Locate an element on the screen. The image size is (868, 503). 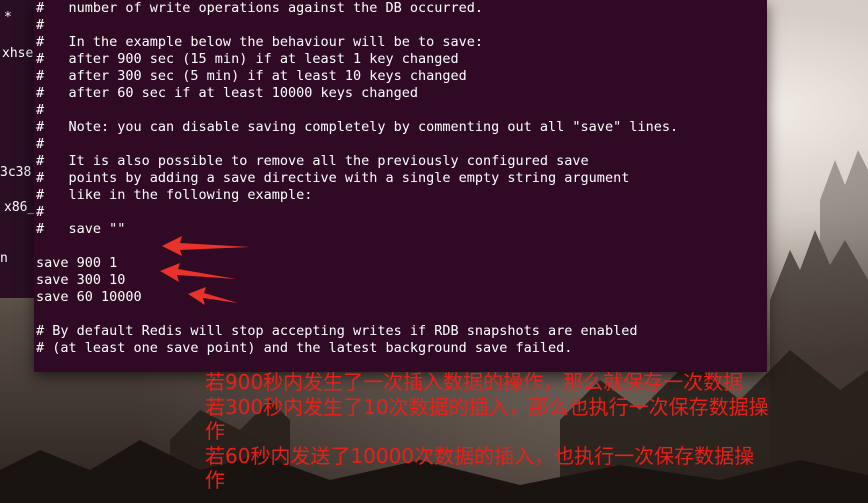
background-terminal-text: x86_ is located at coordinates (20, 207).